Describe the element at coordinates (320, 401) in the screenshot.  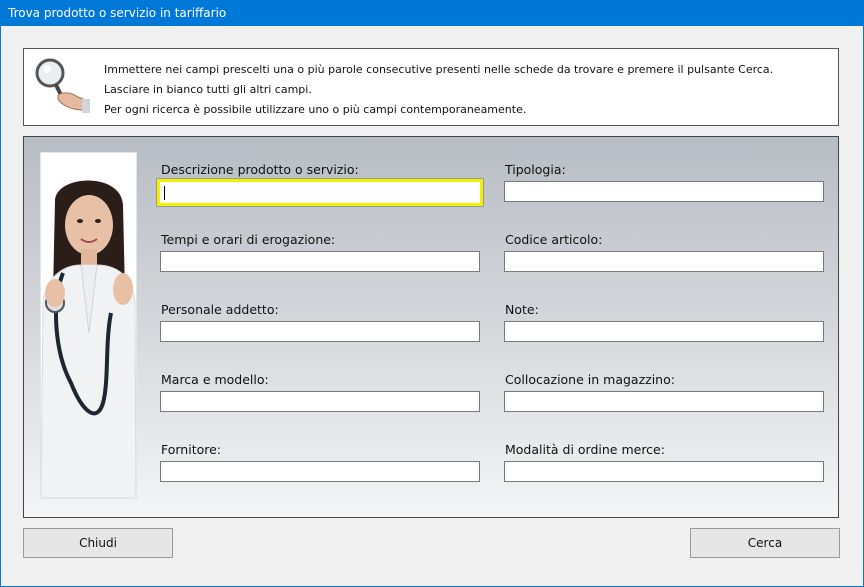
I see `marca-input` at that location.